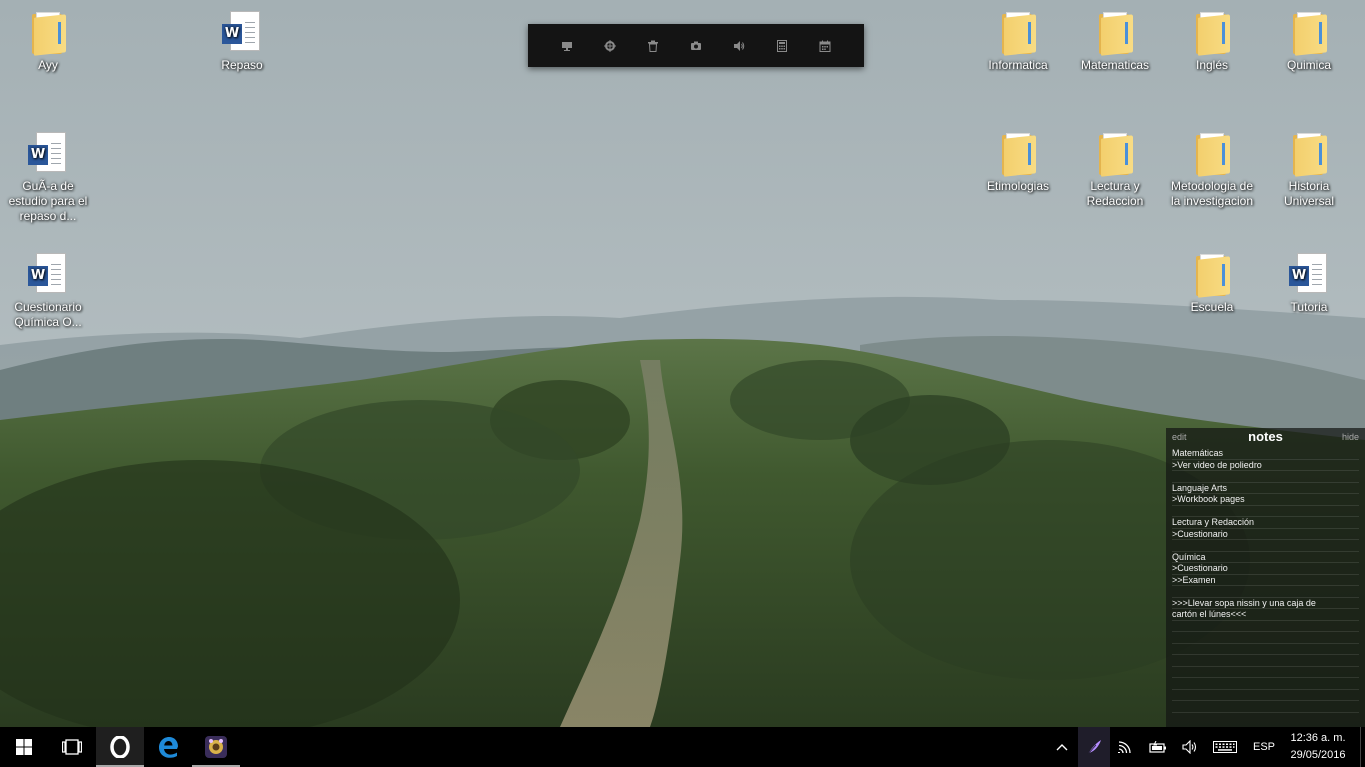 The height and width of the screenshot is (767, 1365). Describe the element at coordinates (1318, 755) in the screenshot. I see `clock-date: 29/05/2016` at that location.